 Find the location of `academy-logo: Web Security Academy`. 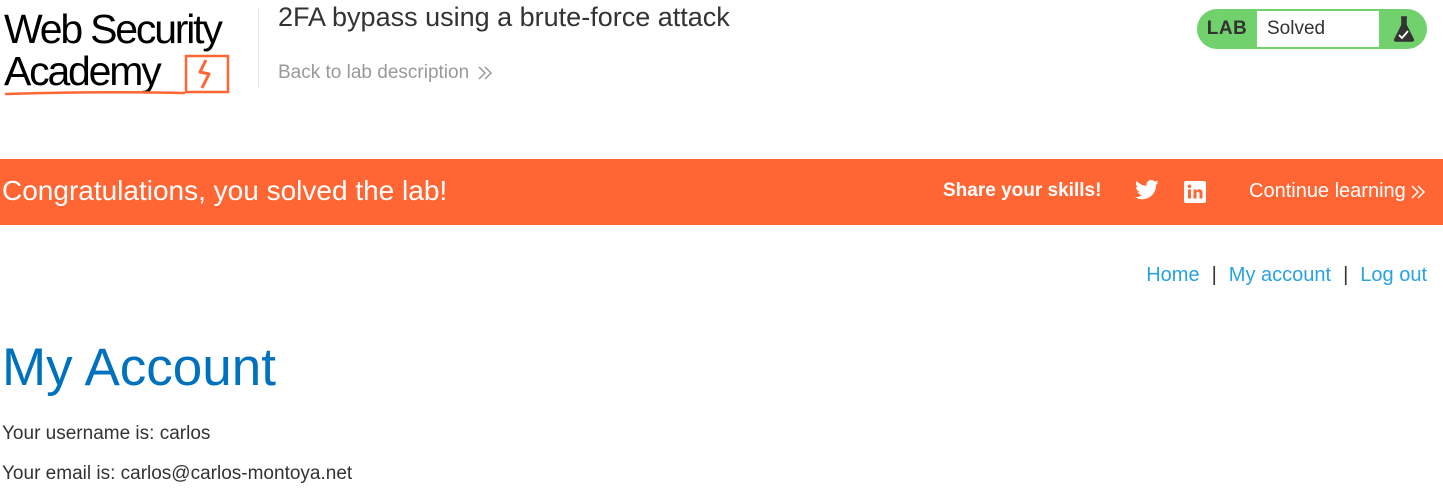

academy-logo: Web Security Academy is located at coordinates (129, 52).